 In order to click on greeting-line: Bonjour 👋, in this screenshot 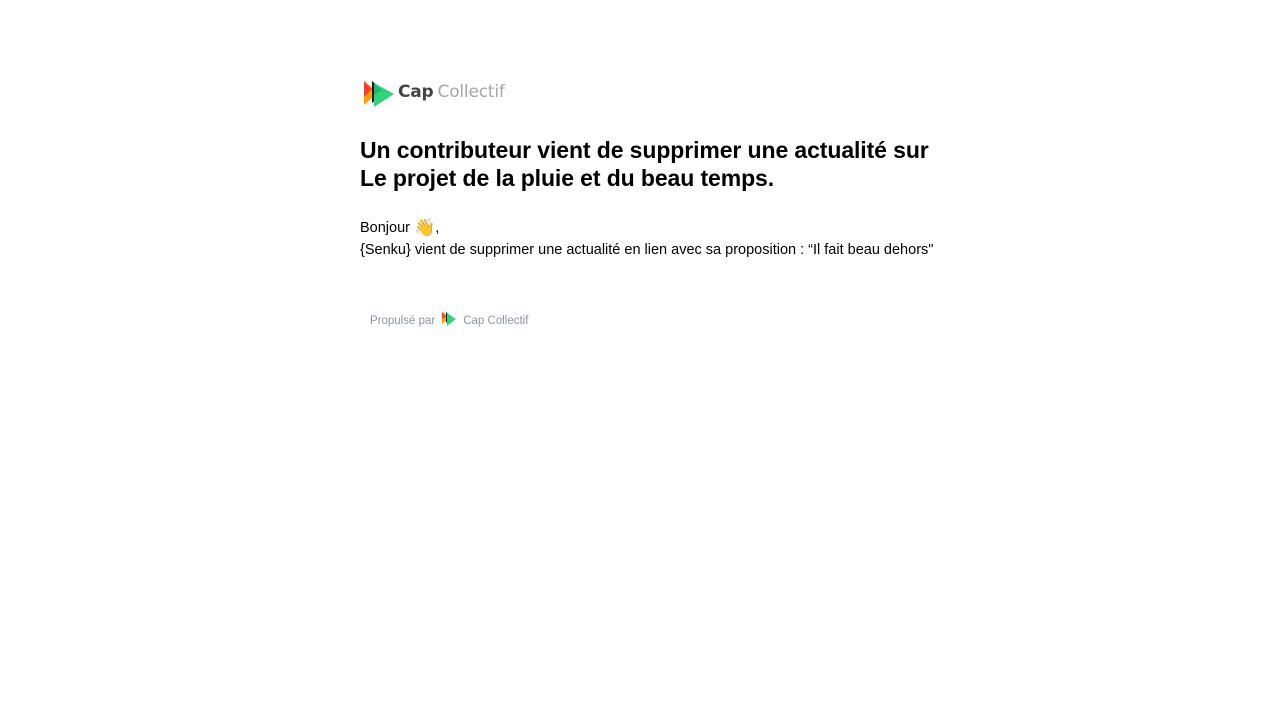, I will do `click(650, 228)`.